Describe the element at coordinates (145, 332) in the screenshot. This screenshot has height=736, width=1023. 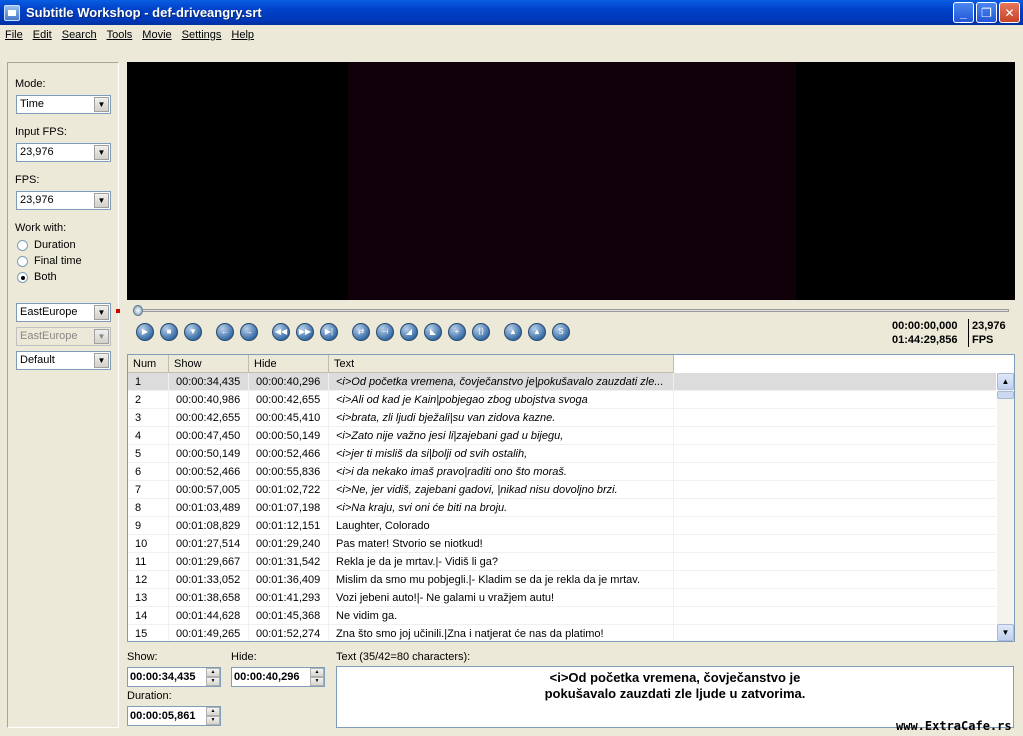
I see `play-icon: ▶` at that location.